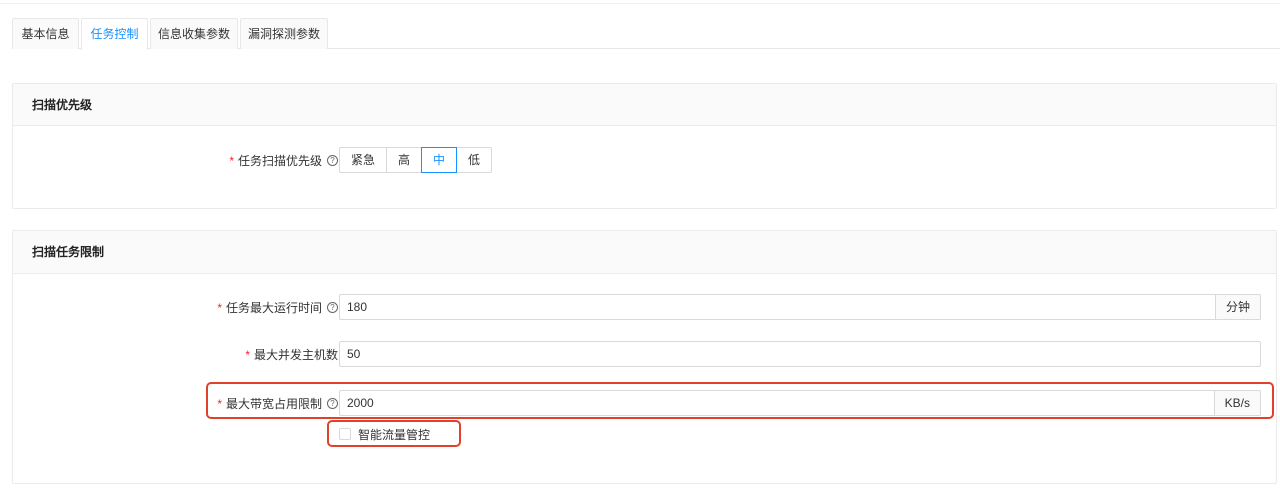 This screenshot has width=1280, height=494. I want to click on priority-option-urgent: 紧急, so click(363, 160).